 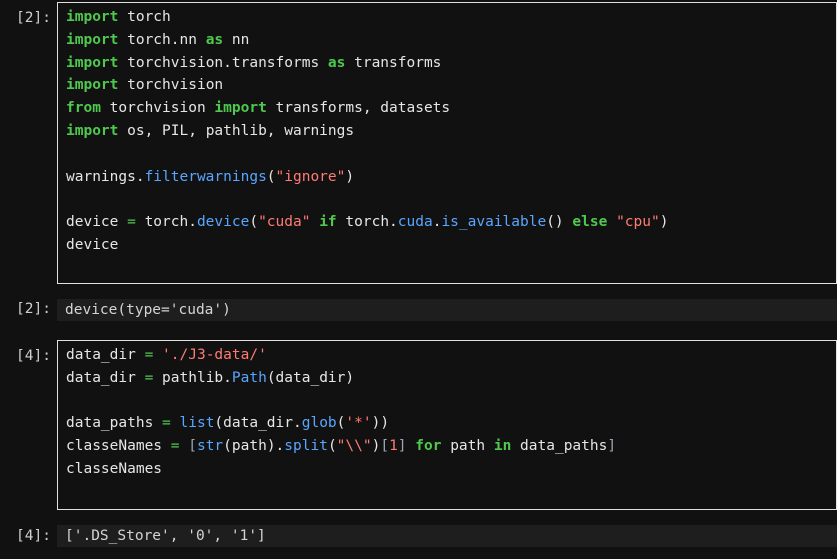 What do you see at coordinates (354, 446) in the screenshot?
I see `code-token: "\\"` at bounding box center [354, 446].